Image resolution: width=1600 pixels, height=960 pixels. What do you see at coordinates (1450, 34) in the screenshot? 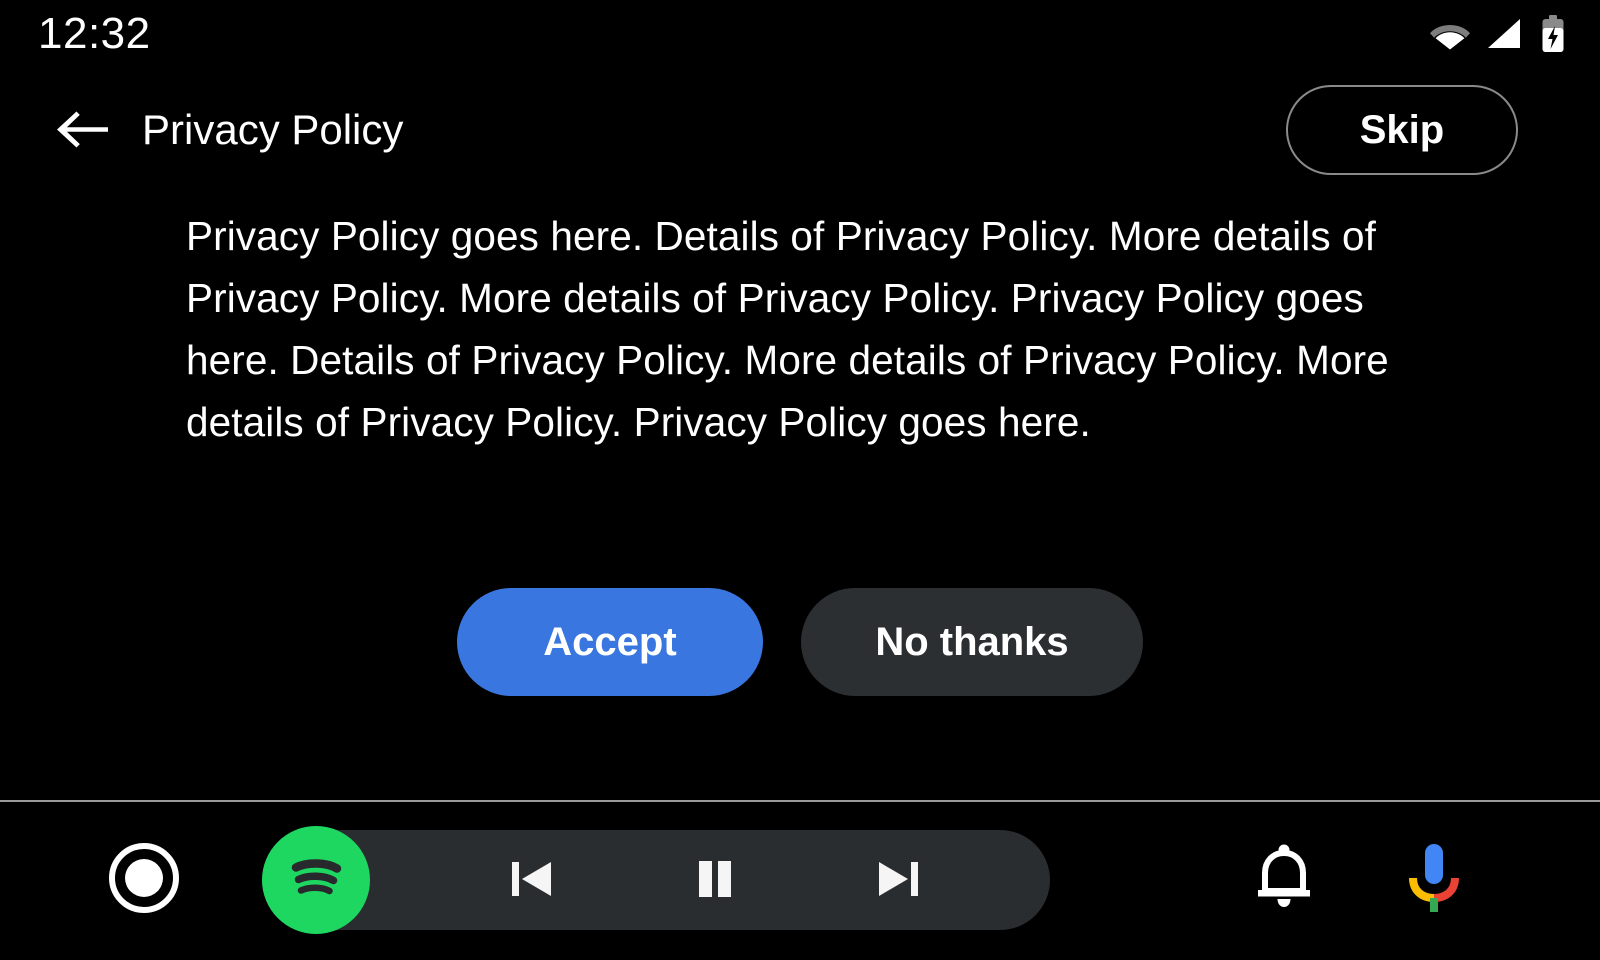
I see `wifi-icon` at bounding box center [1450, 34].